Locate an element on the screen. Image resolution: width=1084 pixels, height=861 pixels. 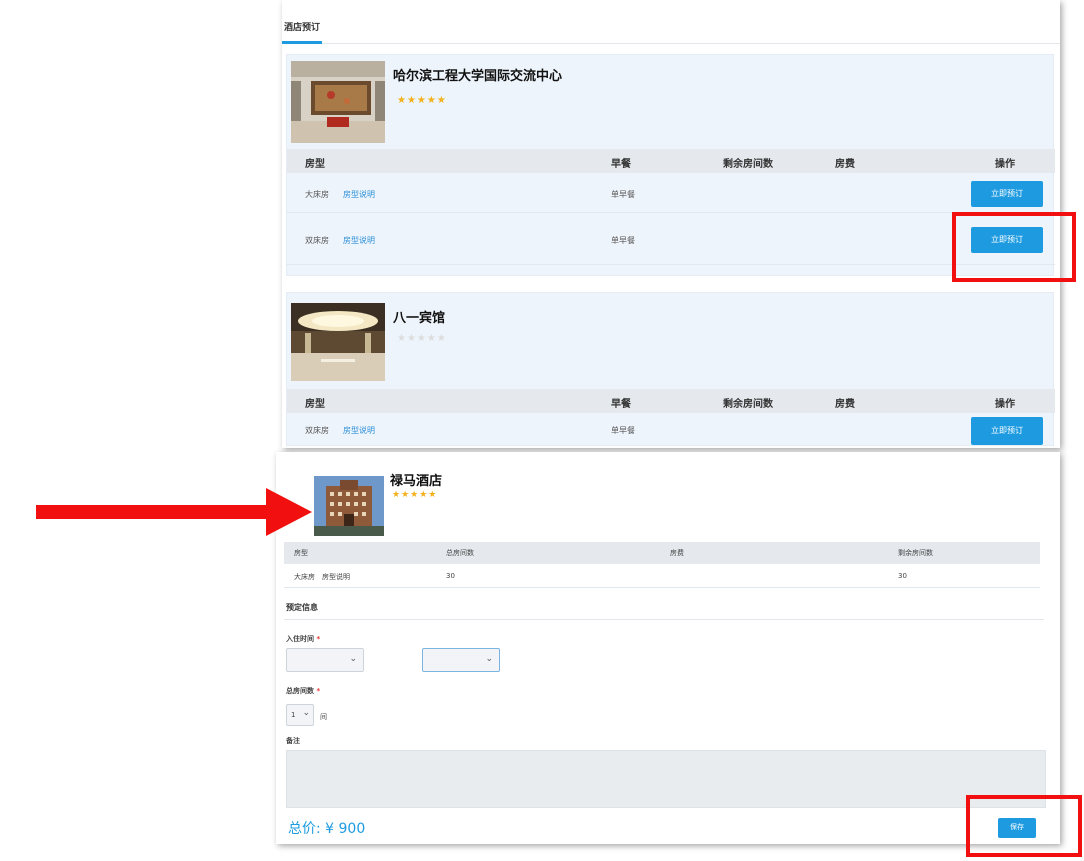
remaining-rooms-value: 30 is located at coordinates (902, 576).